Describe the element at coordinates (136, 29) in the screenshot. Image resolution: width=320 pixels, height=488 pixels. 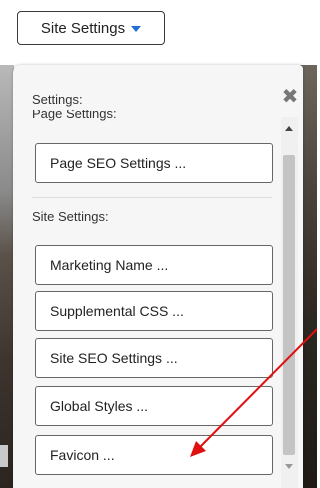
I see `caret-down-icon` at that location.